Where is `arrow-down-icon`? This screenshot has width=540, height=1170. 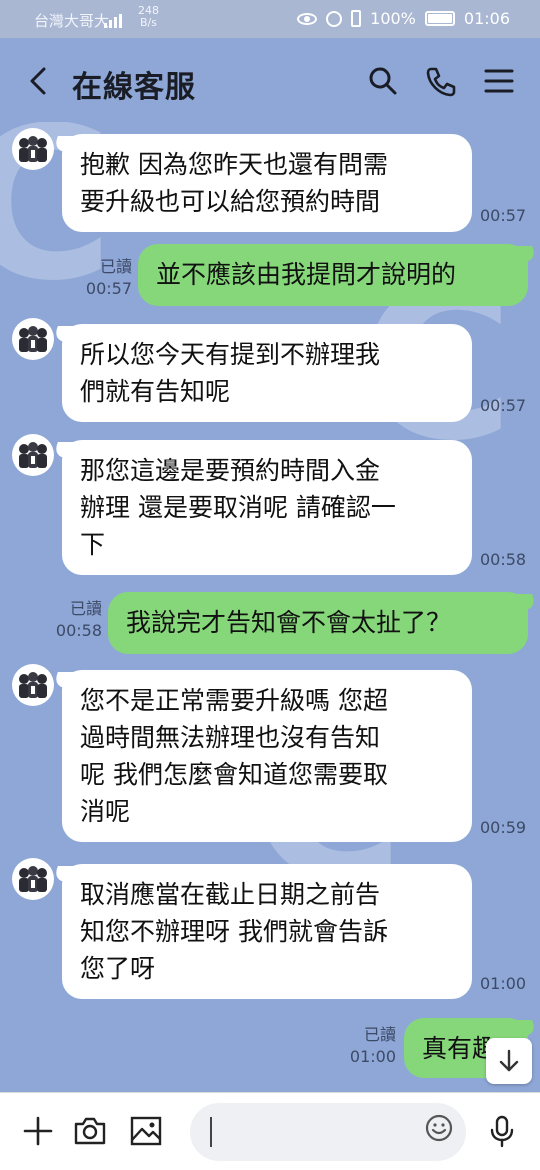
arrow-down-icon is located at coordinates (509, 1060).